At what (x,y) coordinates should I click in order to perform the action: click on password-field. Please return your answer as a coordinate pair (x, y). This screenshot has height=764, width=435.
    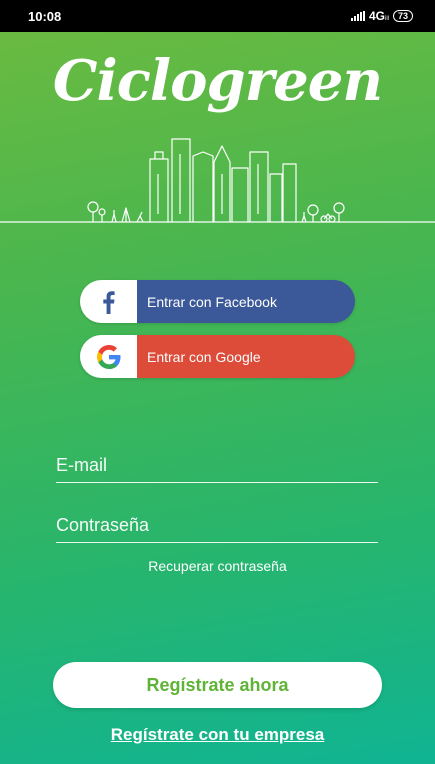
    Looking at the image, I should click on (217, 525).